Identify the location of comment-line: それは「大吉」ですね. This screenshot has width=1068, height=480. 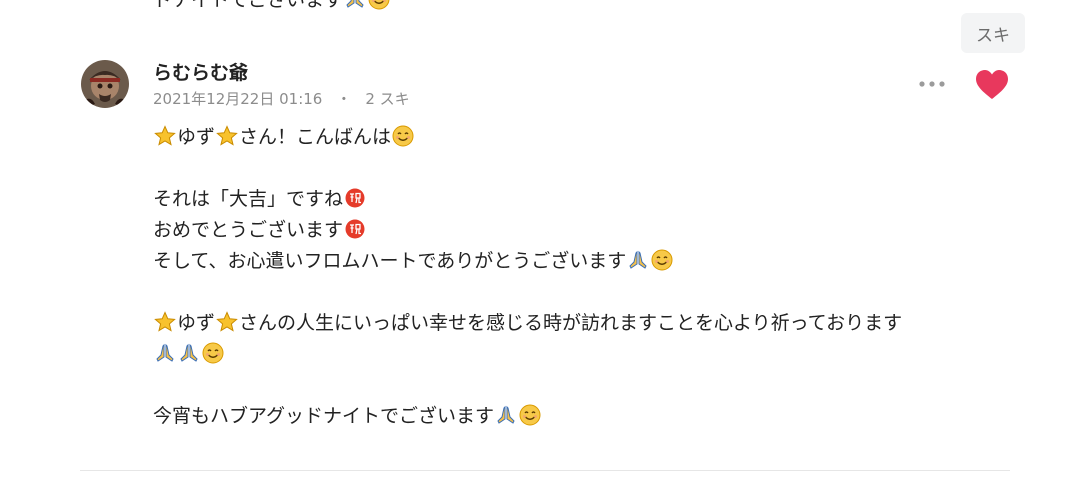
(593, 199).